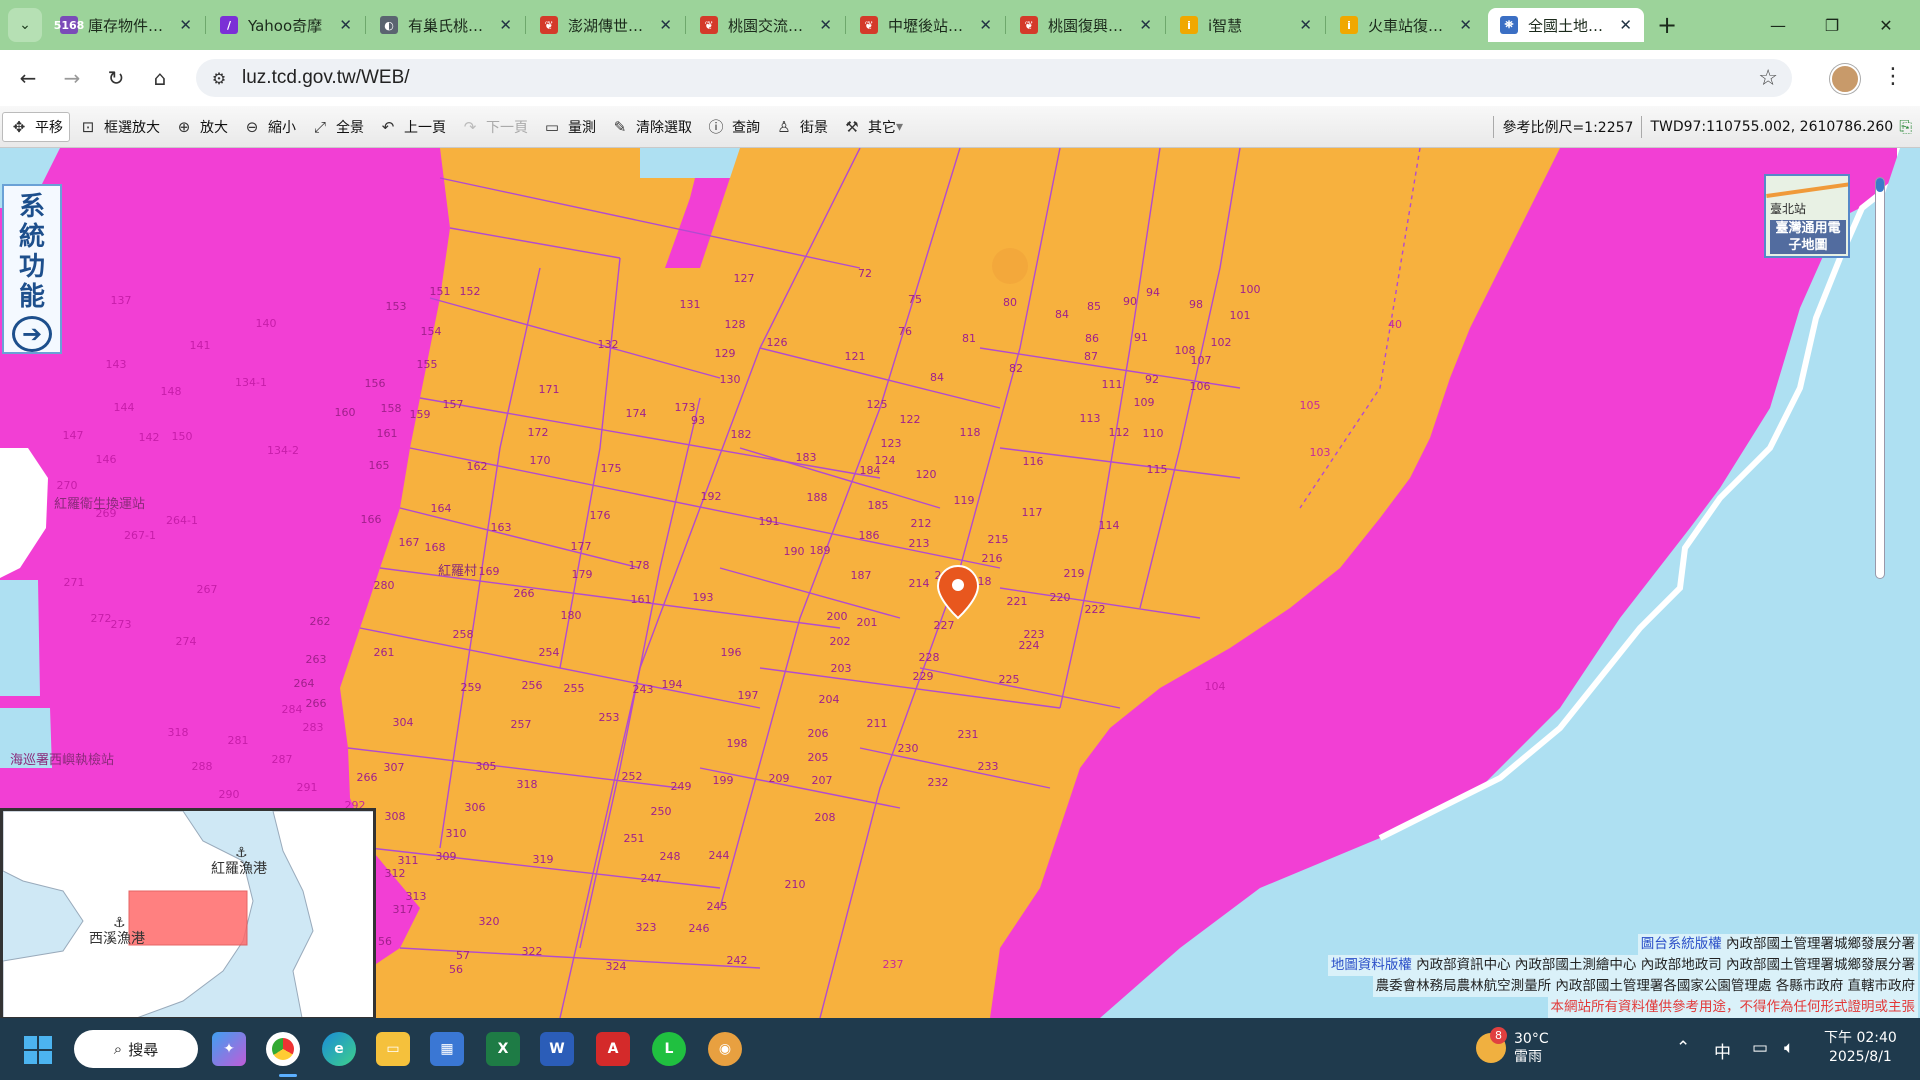 This screenshot has width=1920, height=1080. I want to click on parcel-number: 177, so click(581, 546).